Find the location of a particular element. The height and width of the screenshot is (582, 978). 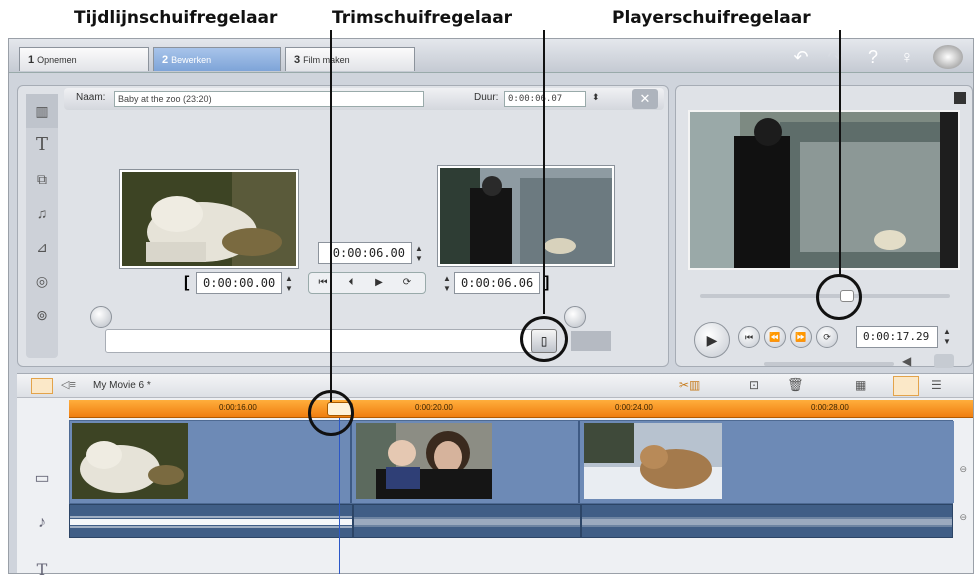

center-spin-icon: ▲ ▼ is located at coordinates (419, 254).